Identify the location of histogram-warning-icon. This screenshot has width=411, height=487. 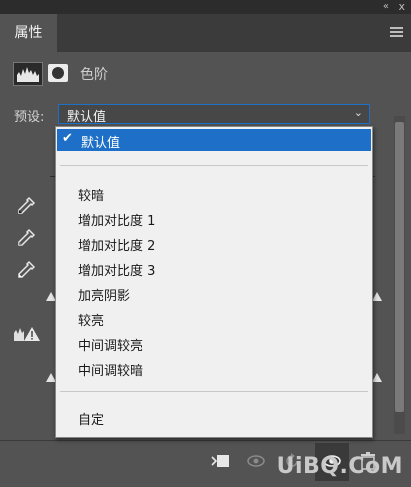
(27, 334).